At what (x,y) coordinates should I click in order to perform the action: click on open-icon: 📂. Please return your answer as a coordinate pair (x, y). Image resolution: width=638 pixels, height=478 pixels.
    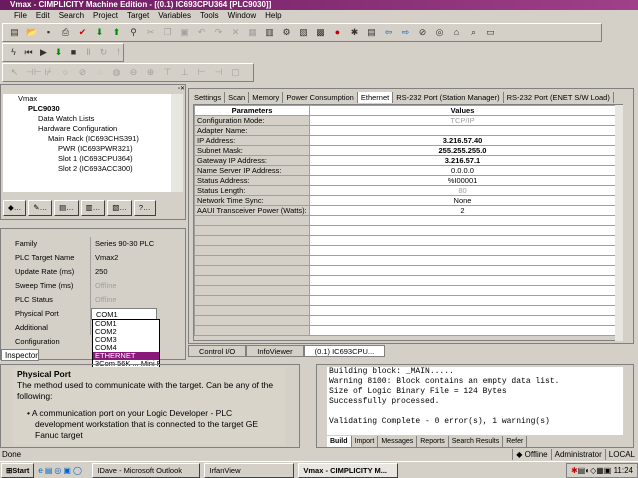
    Looking at the image, I should click on (31, 32).